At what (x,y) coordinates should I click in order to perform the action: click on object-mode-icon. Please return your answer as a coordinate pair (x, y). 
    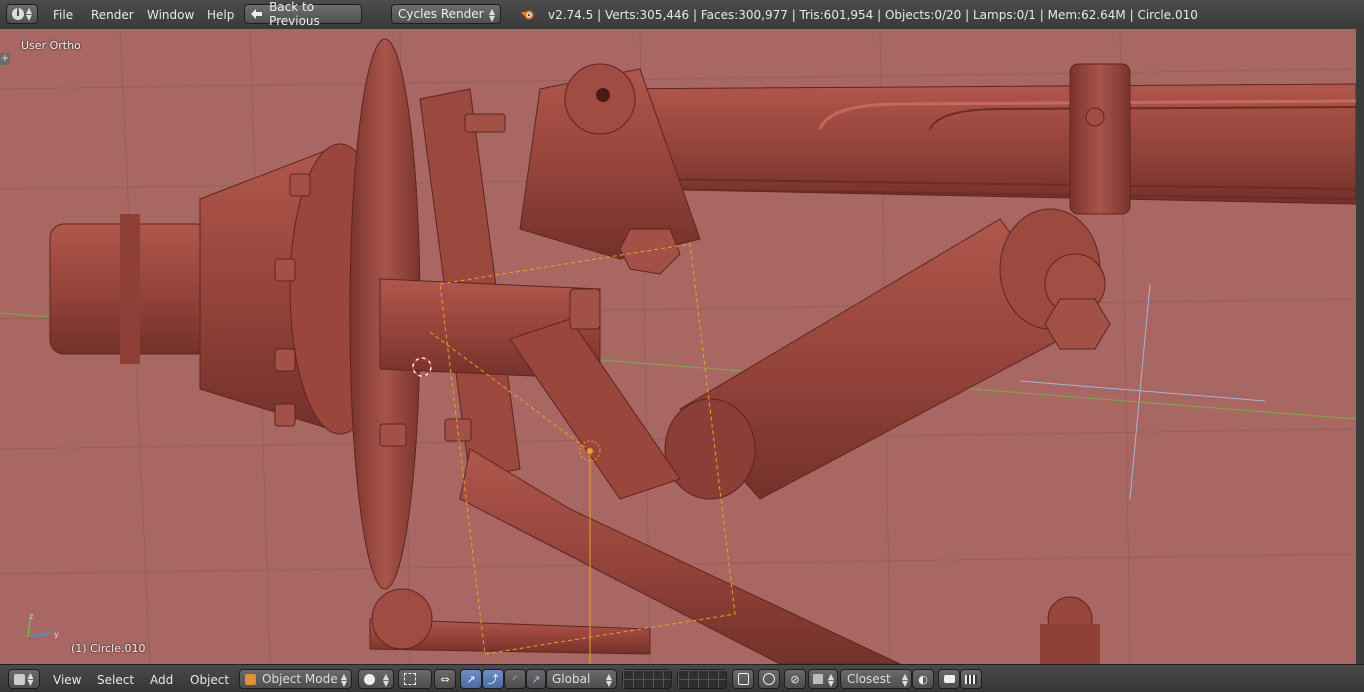
    Looking at the image, I should click on (250, 679).